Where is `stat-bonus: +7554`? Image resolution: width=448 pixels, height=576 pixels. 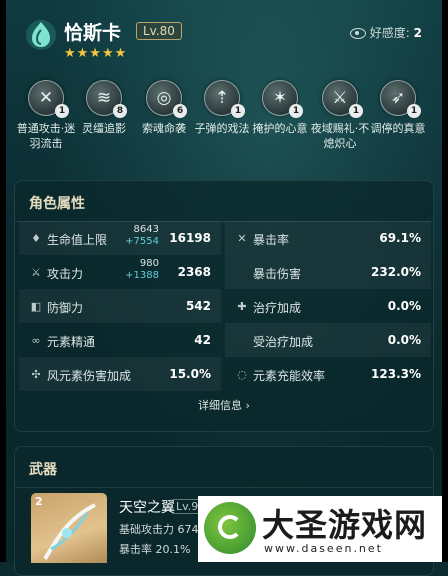
stat-bonus: +7554 is located at coordinates (142, 241).